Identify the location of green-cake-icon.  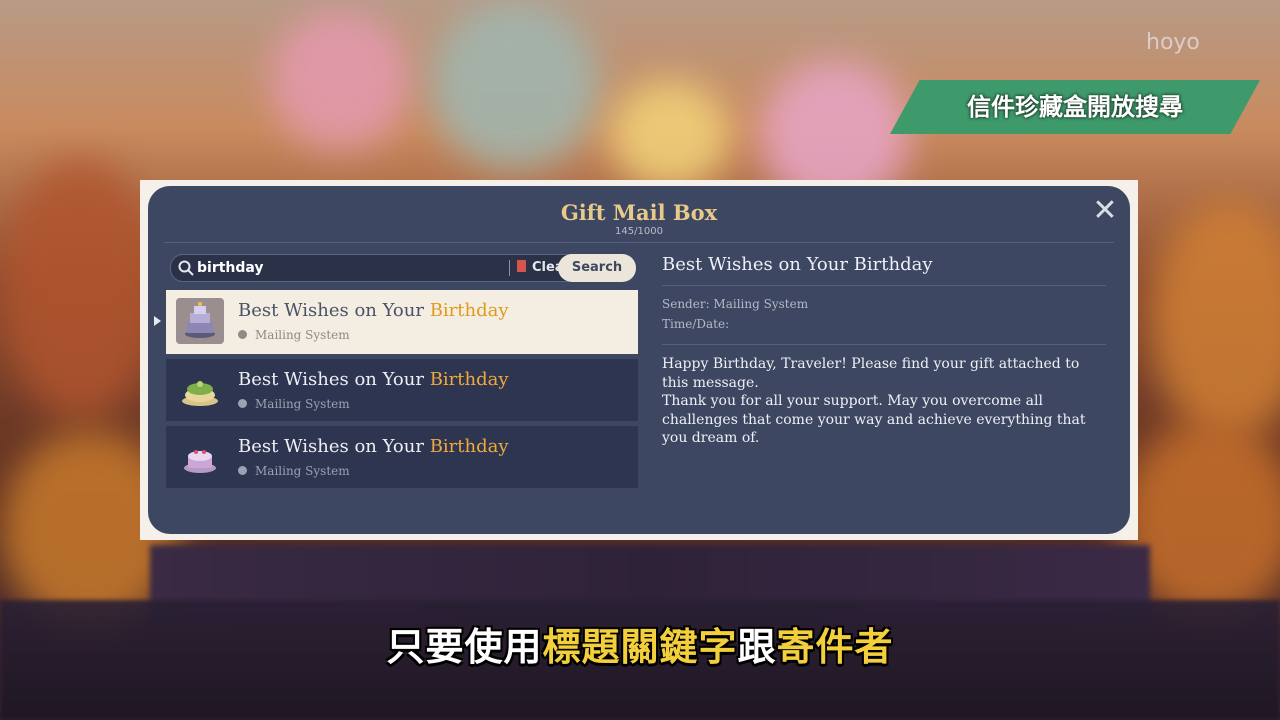
(200, 393).